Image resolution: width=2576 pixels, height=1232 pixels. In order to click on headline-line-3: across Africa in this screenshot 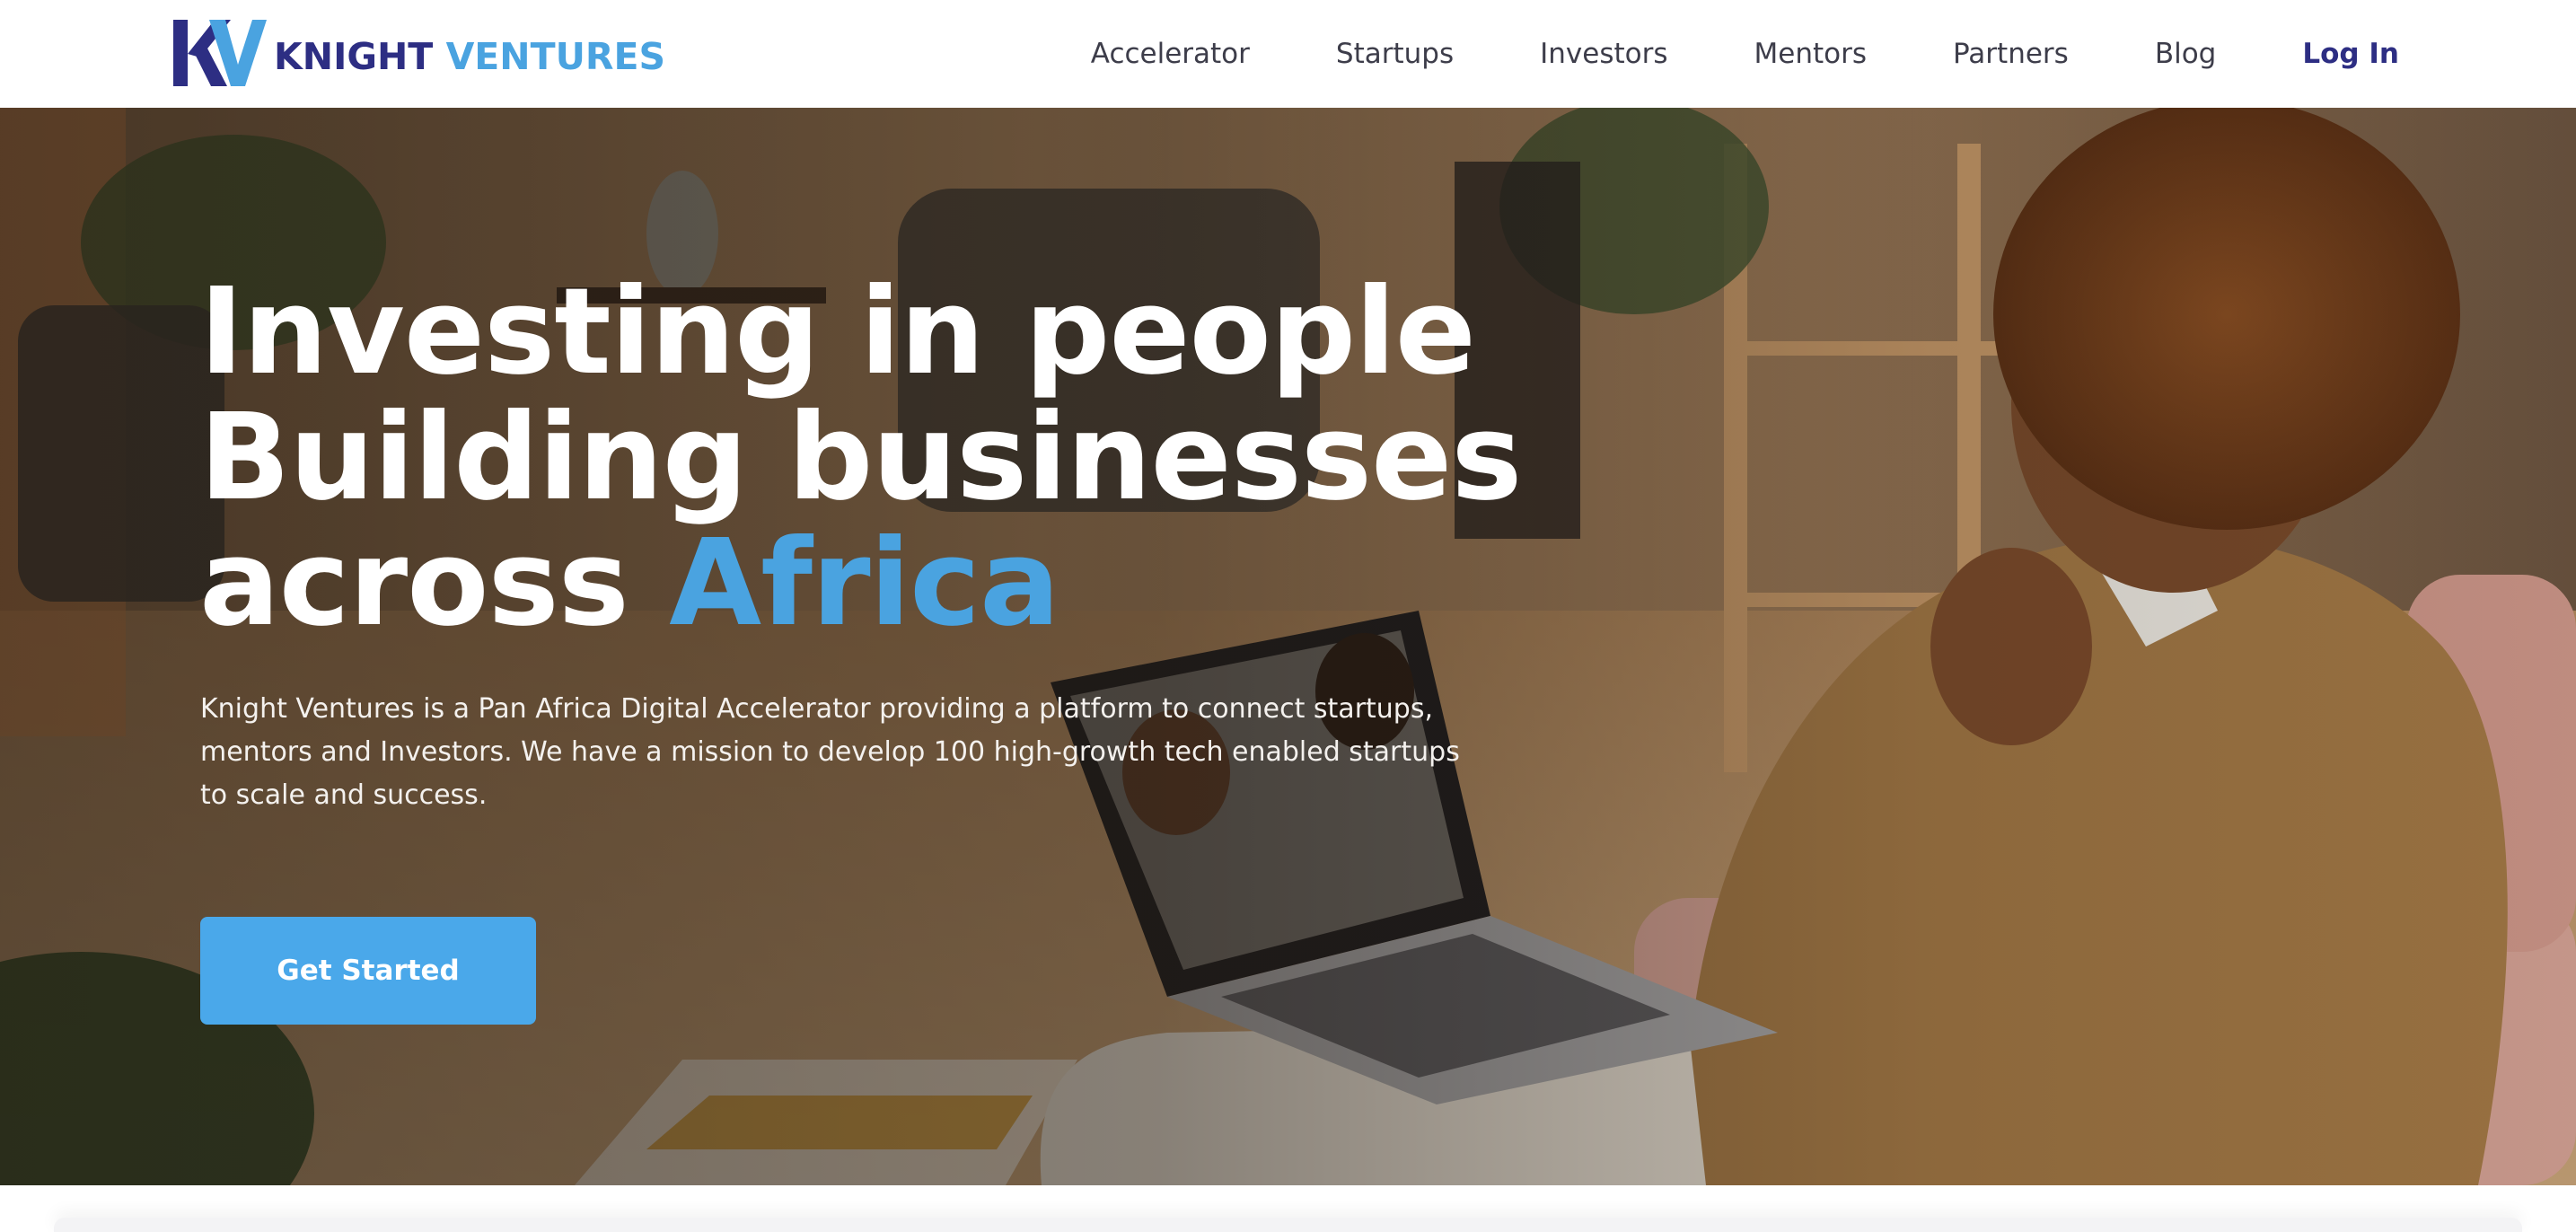, I will do `click(860, 584)`.